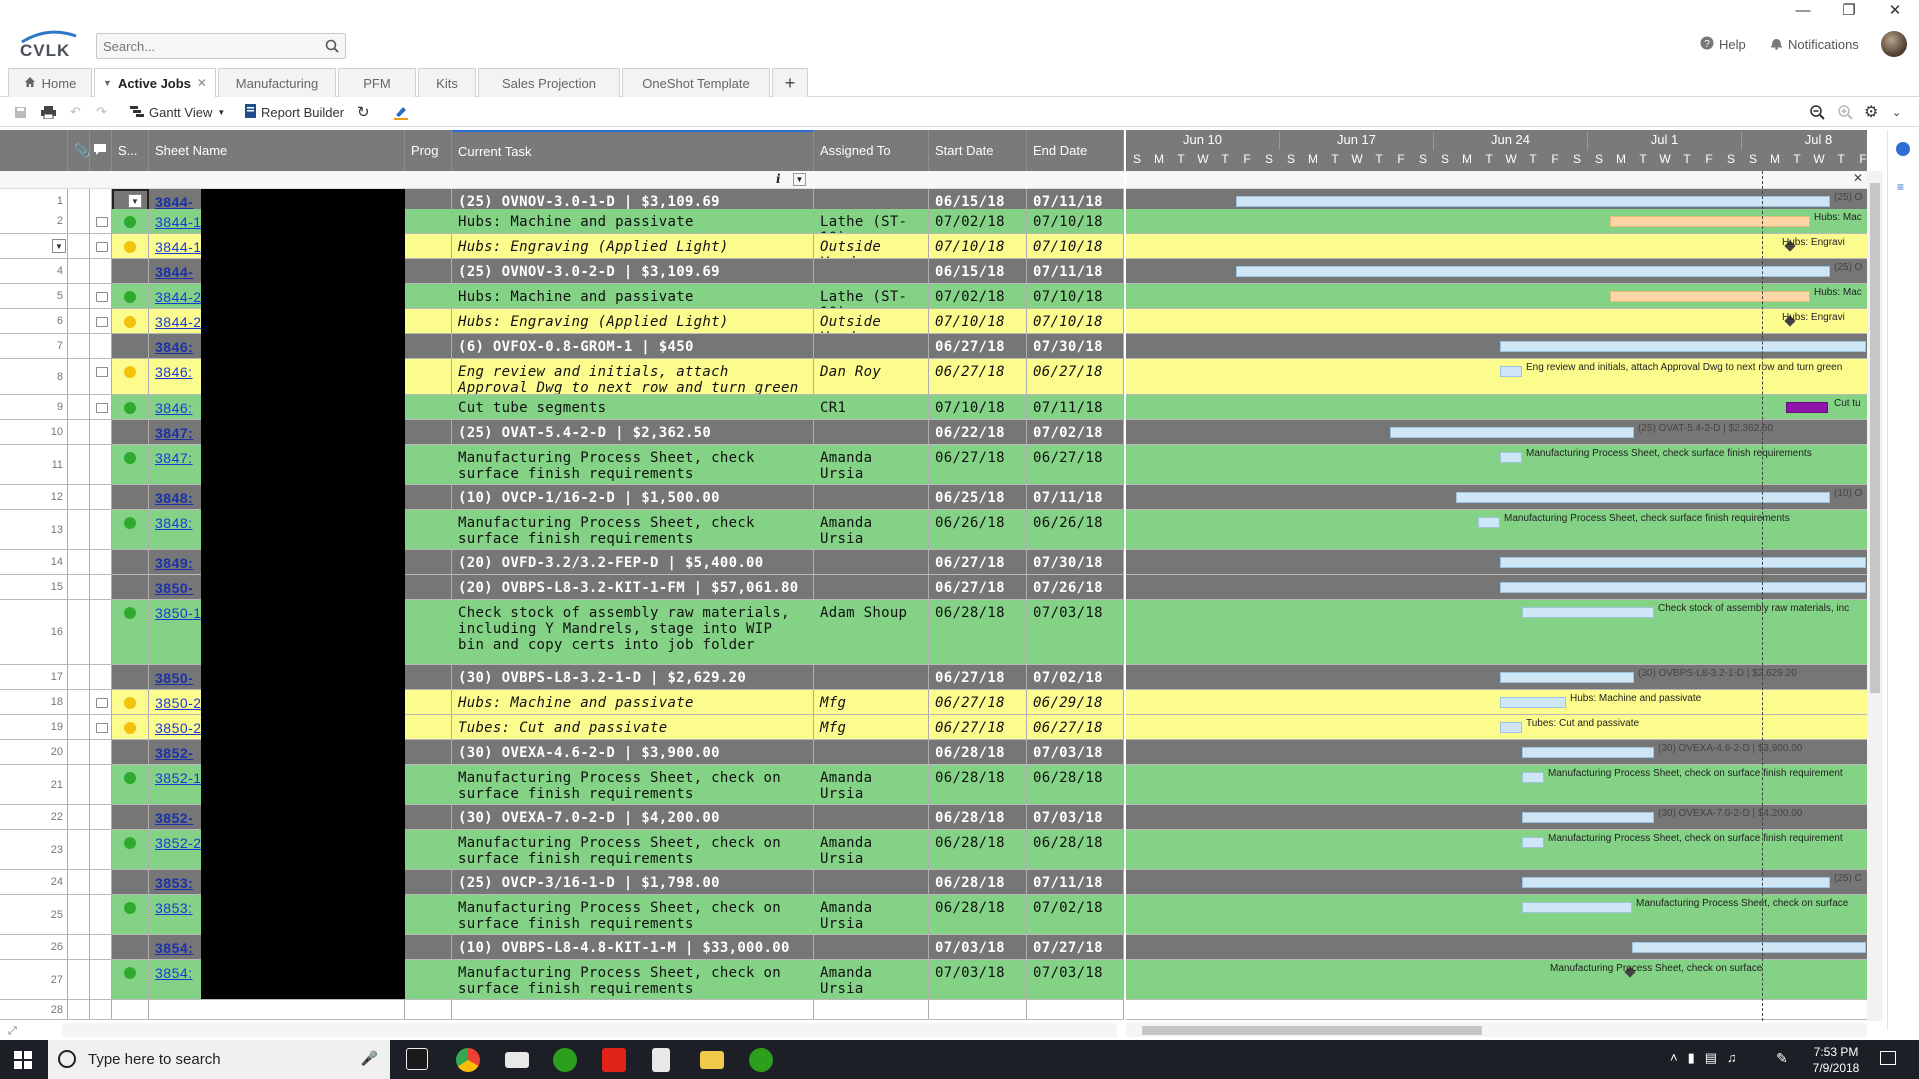 The height and width of the screenshot is (1079, 1919). I want to click on sheet-name-cell, so click(277, 1009).